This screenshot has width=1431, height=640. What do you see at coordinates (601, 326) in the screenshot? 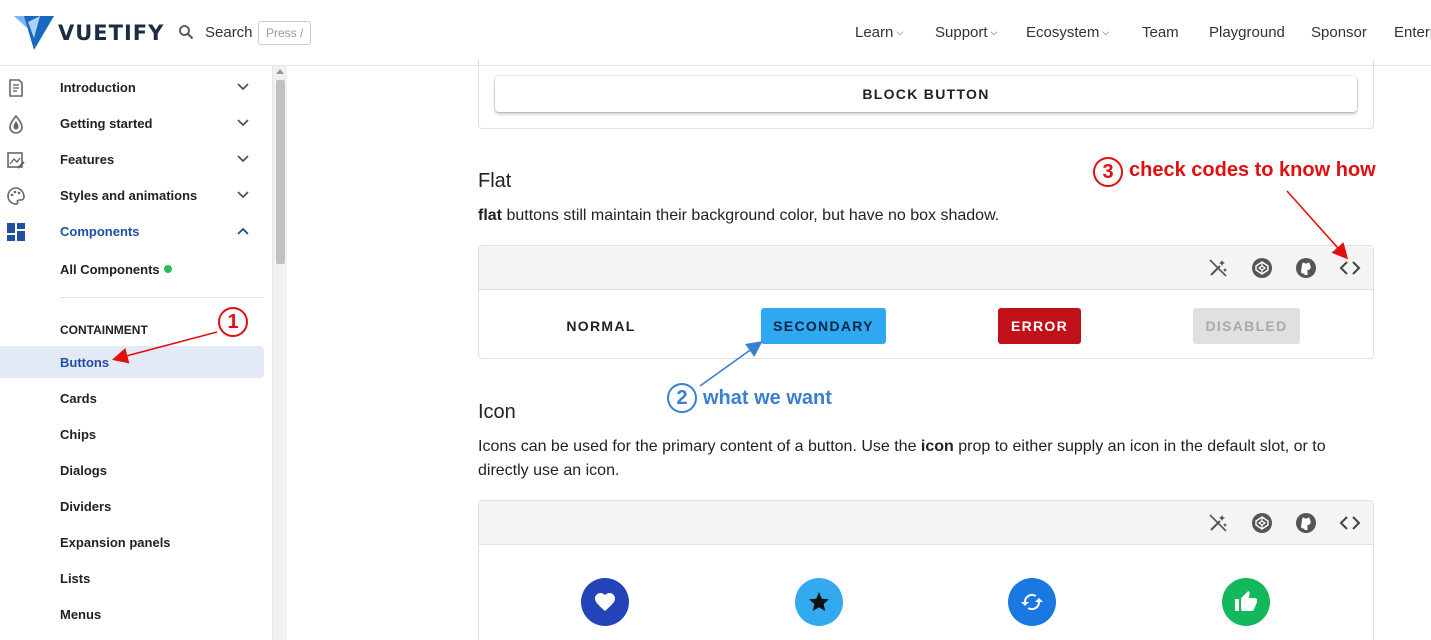
I see `flat-normal-button: NORMAL` at bounding box center [601, 326].